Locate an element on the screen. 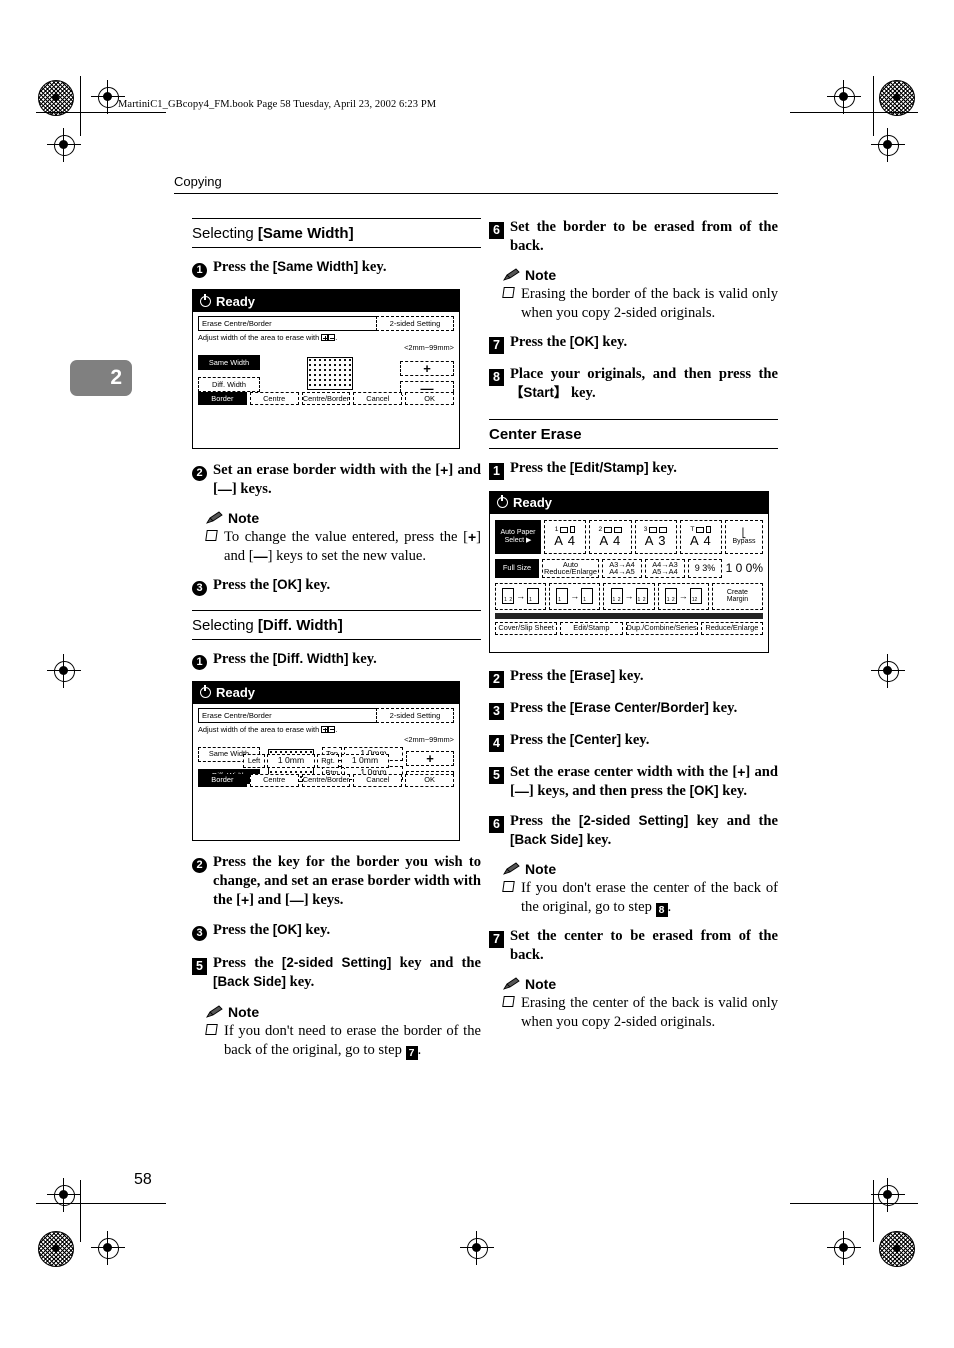 The image size is (954, 1348). step-reference: 8 is located at coordinates (661, 909).